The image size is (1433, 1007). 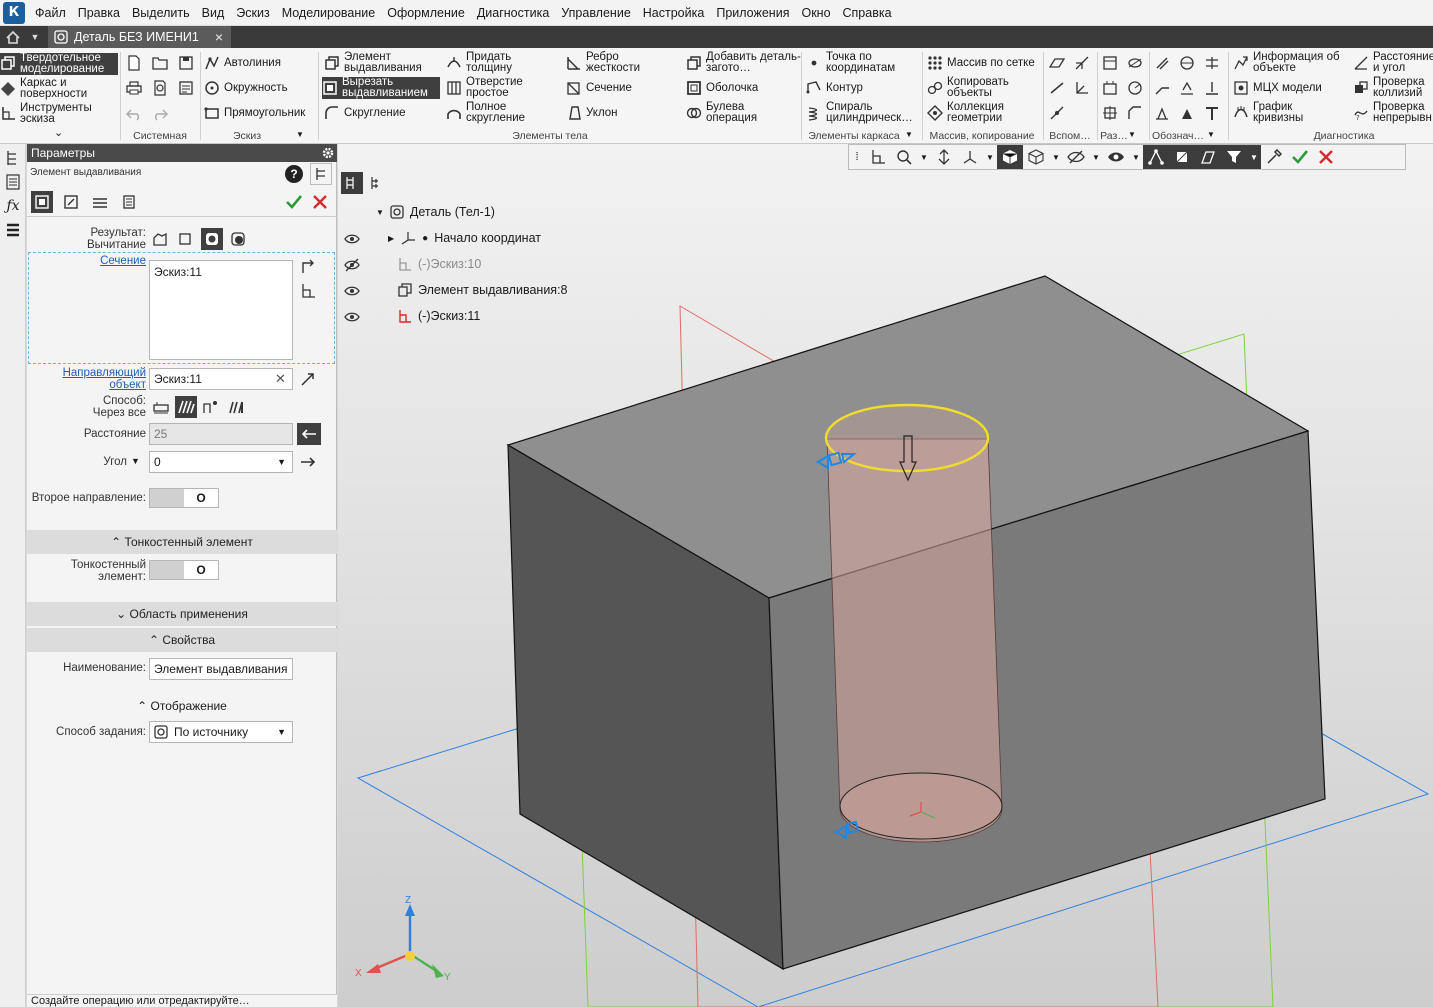 I want to click on section-list-item: Эскиз:11, so click(x=178, y=272).